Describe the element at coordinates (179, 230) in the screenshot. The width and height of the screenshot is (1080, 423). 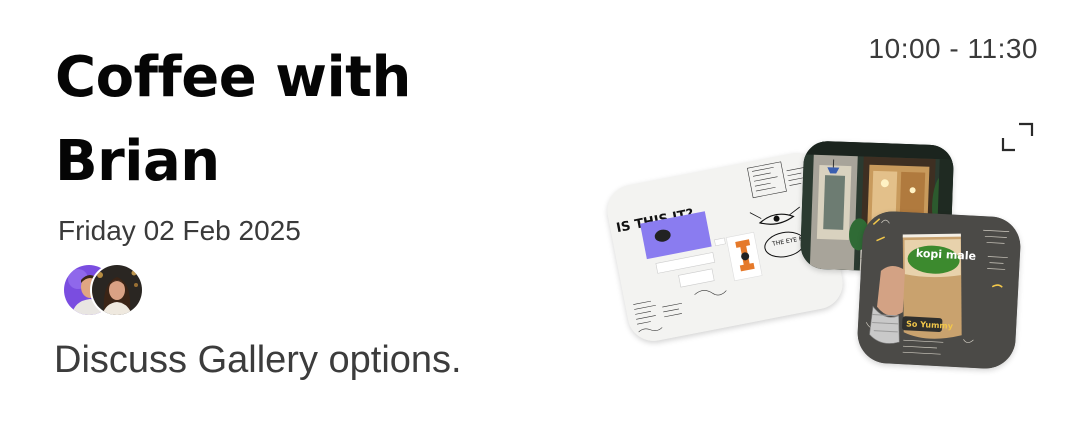
I see `event-date: Friday 02 Feb 2025` at that location.